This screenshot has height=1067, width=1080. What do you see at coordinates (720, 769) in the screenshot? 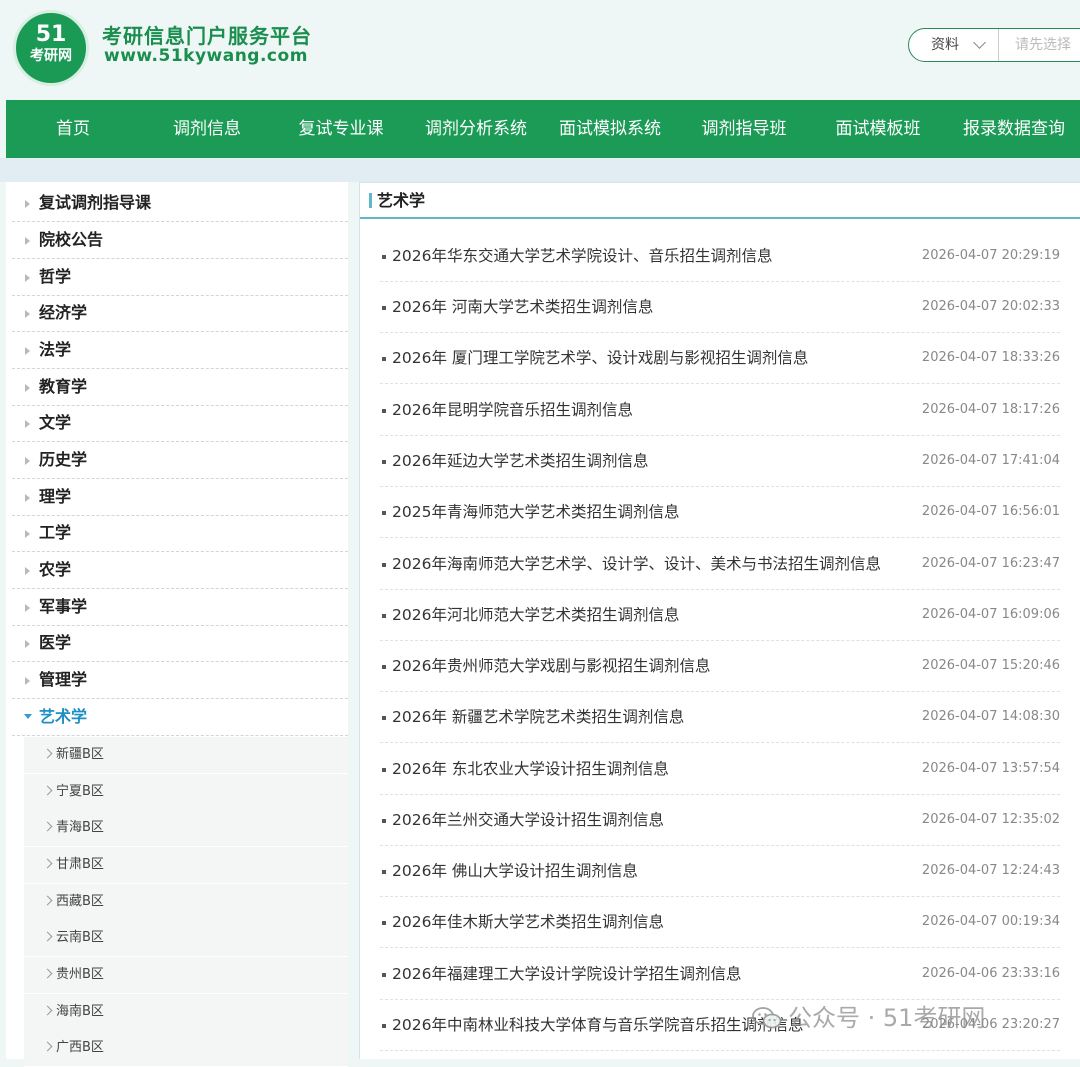
I see `list-item: 2026年 东北农业大学设计招生调剂信息 2026-04-07 13:57:54` at bounding box center [720, 769].